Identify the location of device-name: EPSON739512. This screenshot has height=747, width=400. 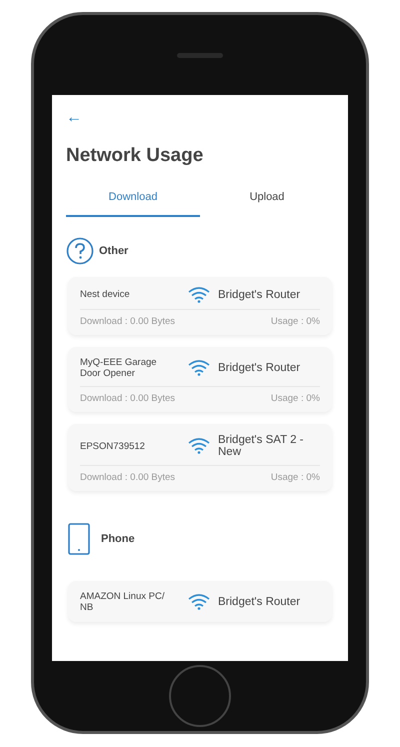
(113, 446).